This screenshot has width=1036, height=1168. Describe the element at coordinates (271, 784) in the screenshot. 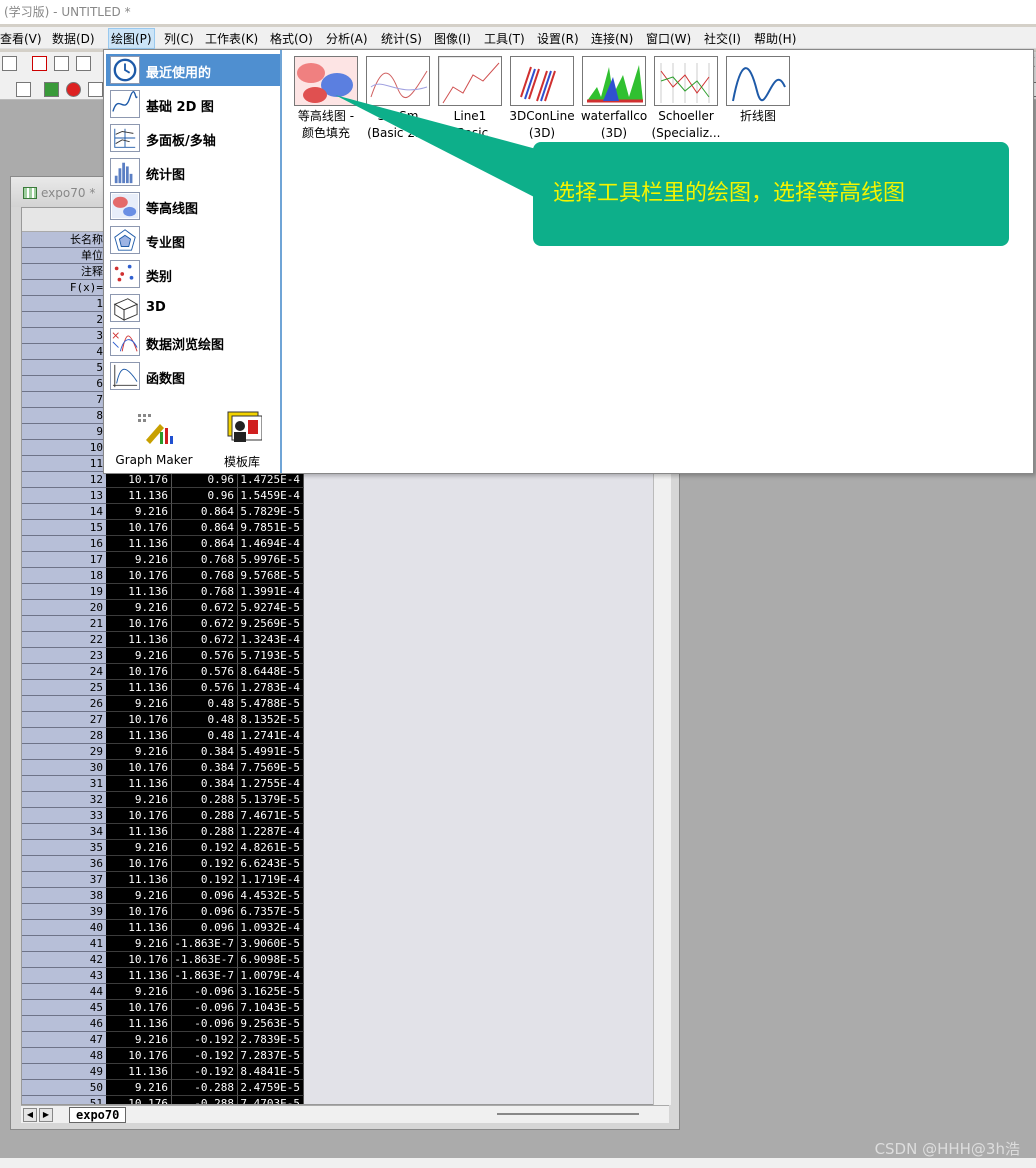

I see `table-cell: 1.2755E-4` at that location.